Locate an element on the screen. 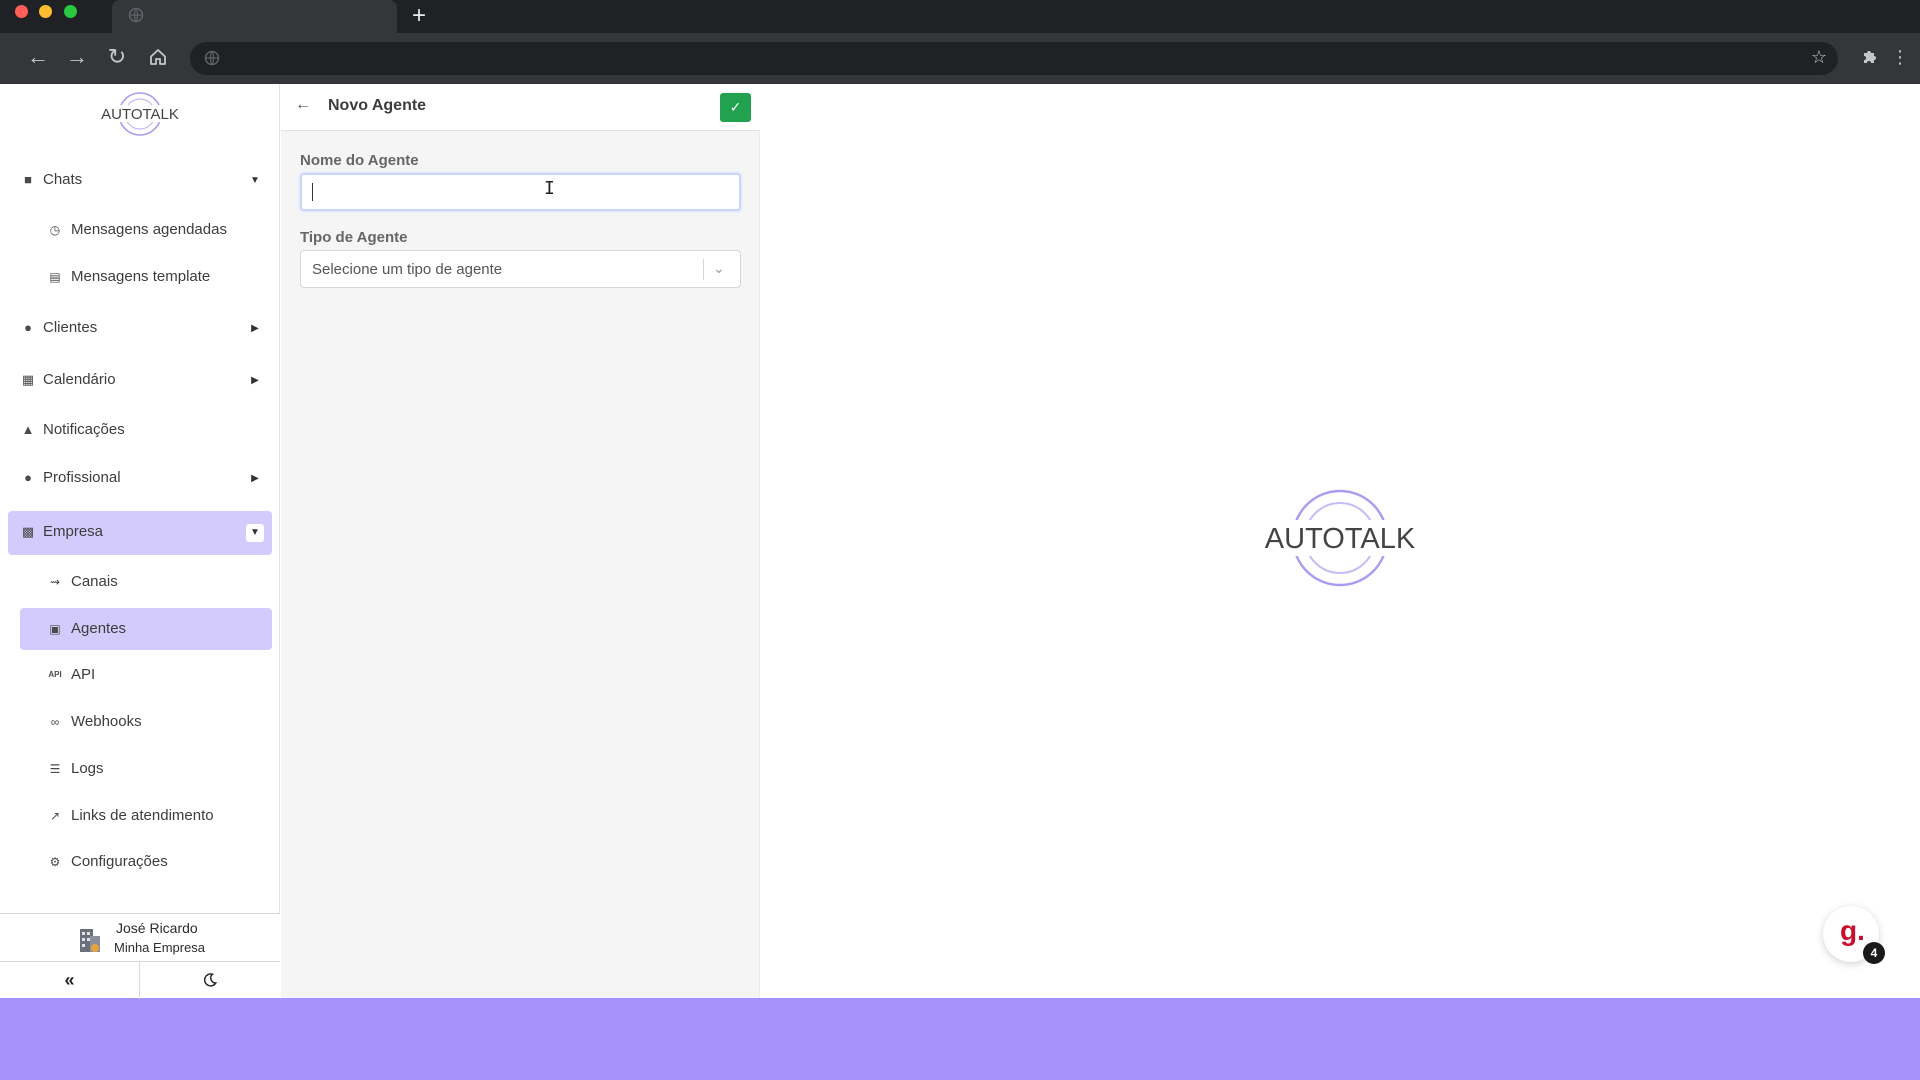 The height and width of the screenshot is (1080, 1920). user-cog-icon: ● is located at coordinates (28, 477).